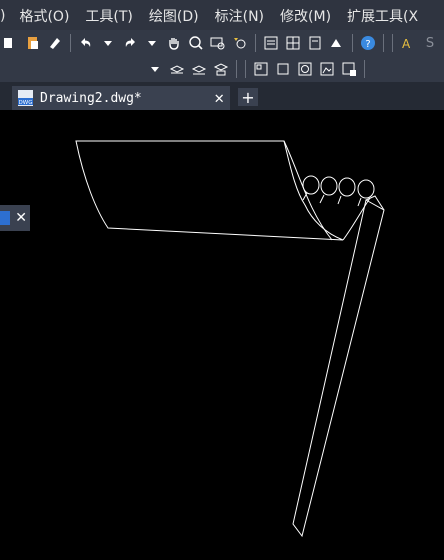 This screenshot has width=444, height=560. I want to click on help-icon: ?, so click(368, 43).